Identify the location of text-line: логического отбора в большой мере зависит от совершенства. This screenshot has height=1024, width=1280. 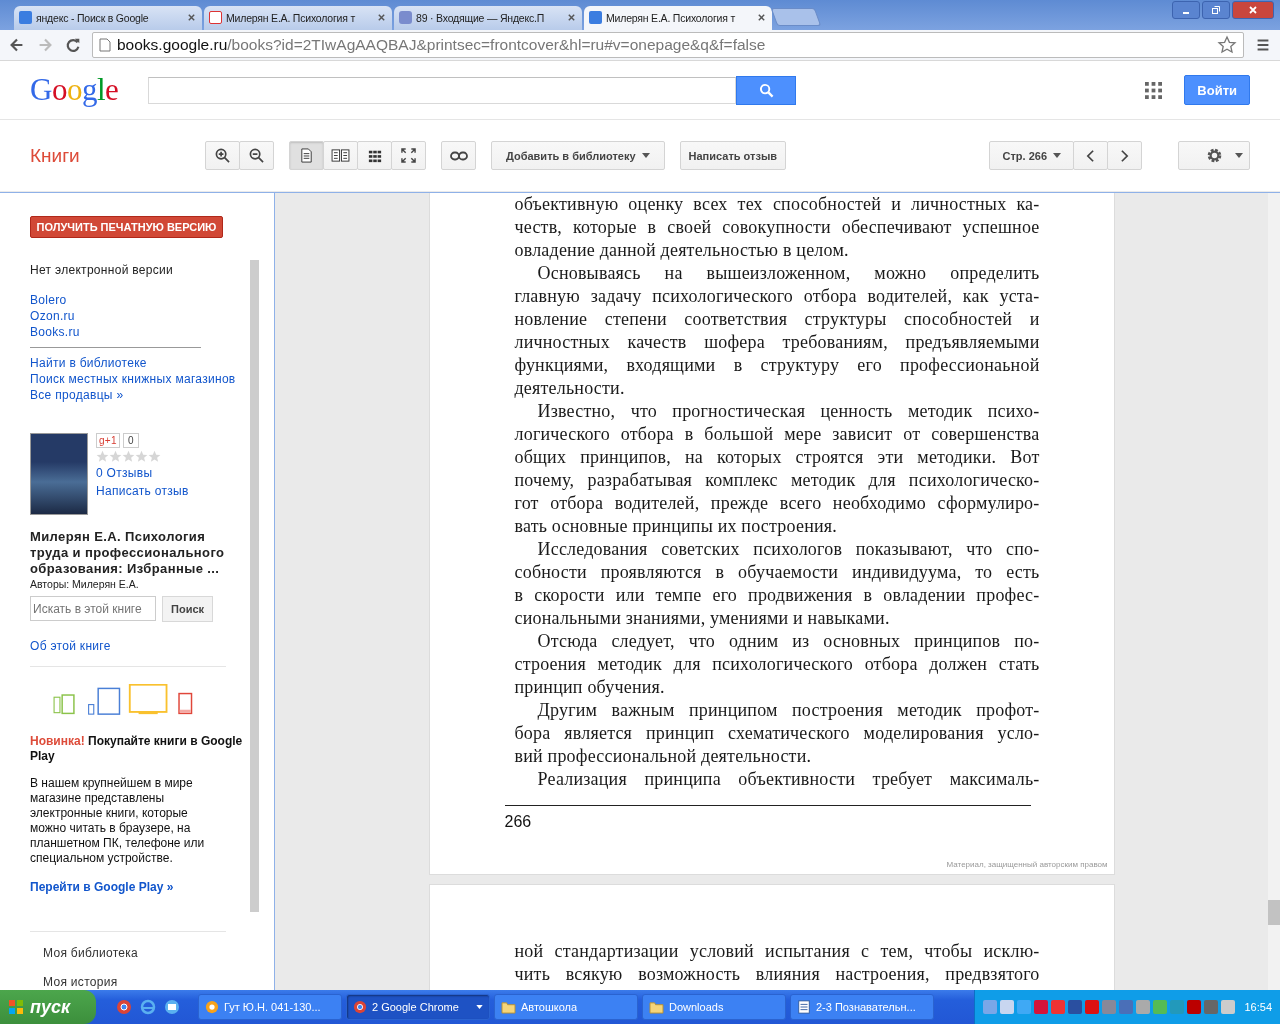
(777, 434).